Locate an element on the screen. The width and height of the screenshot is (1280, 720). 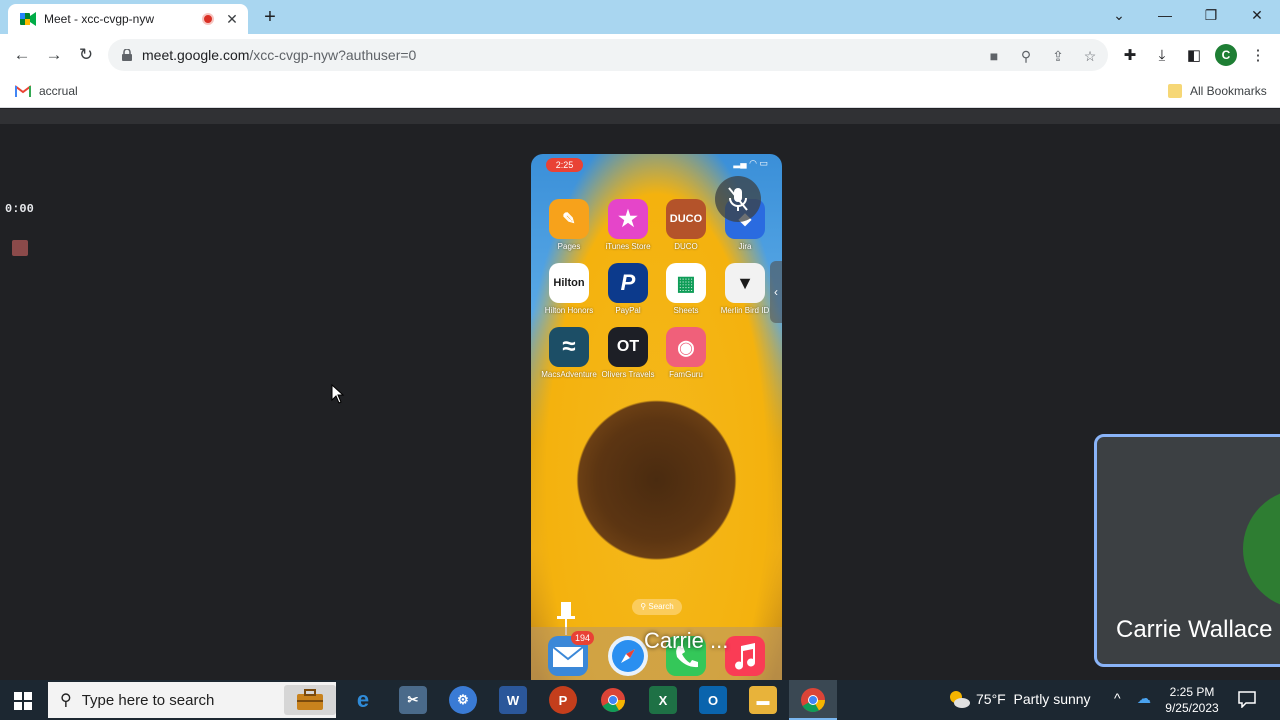
weather-temp: 75°F is located at coordinates (991, 699).